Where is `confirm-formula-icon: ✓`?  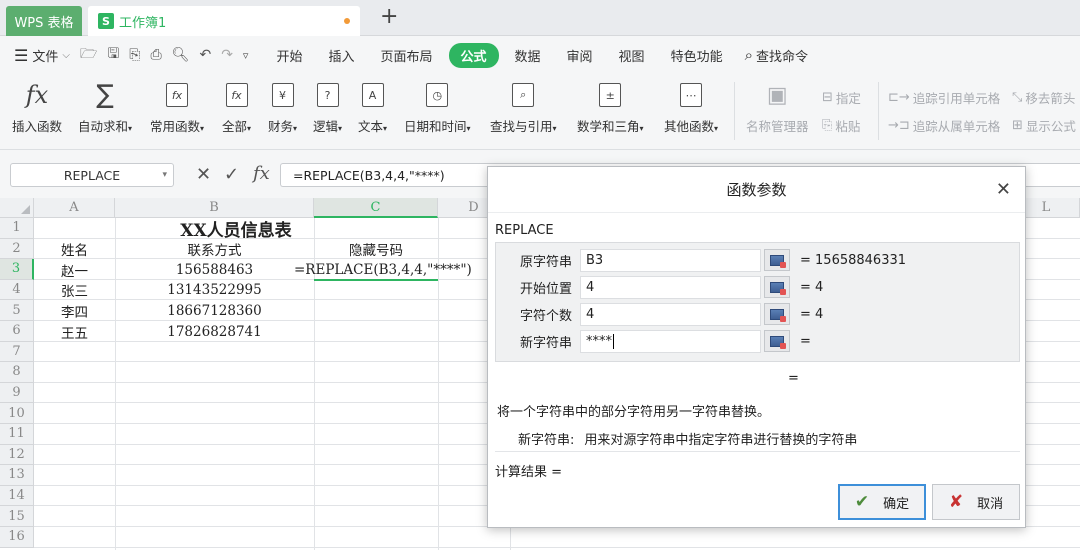
confirm-formula-icon: ✓ is located at coordinates (231, 174).